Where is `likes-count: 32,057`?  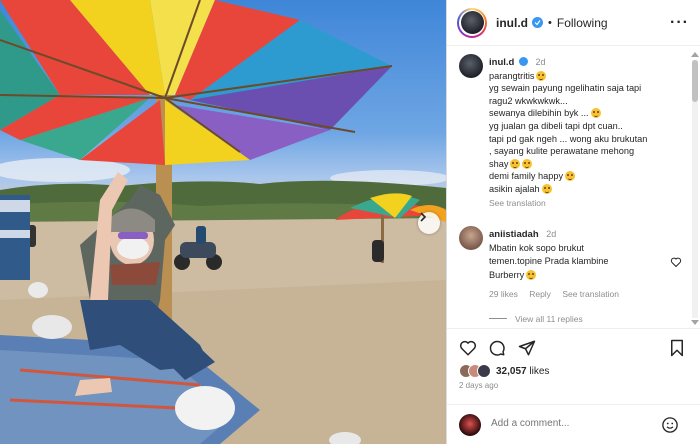
likes-count: 32,057 is located at coordinates (511, 371).